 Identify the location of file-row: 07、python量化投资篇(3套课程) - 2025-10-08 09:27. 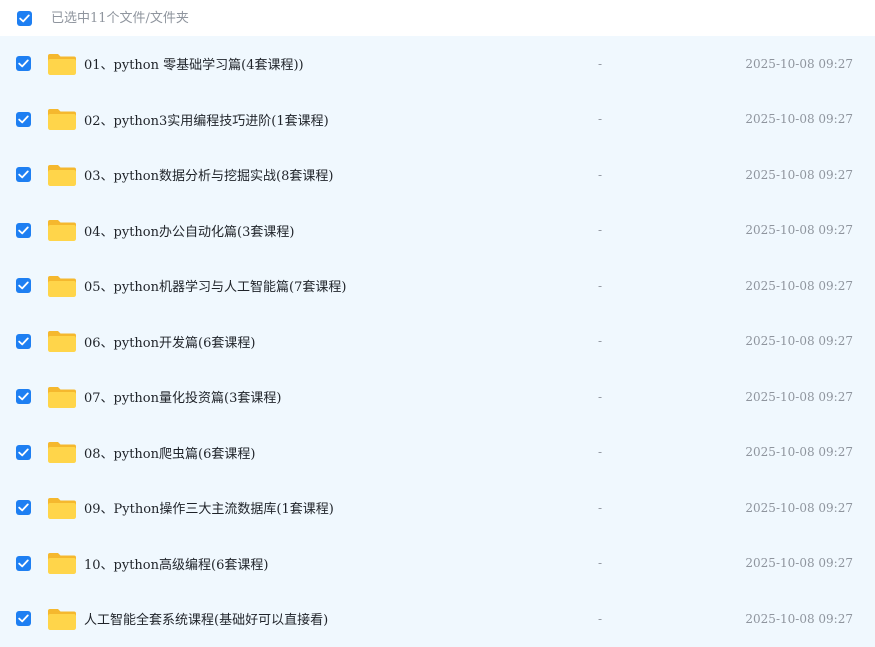
(437, 397).